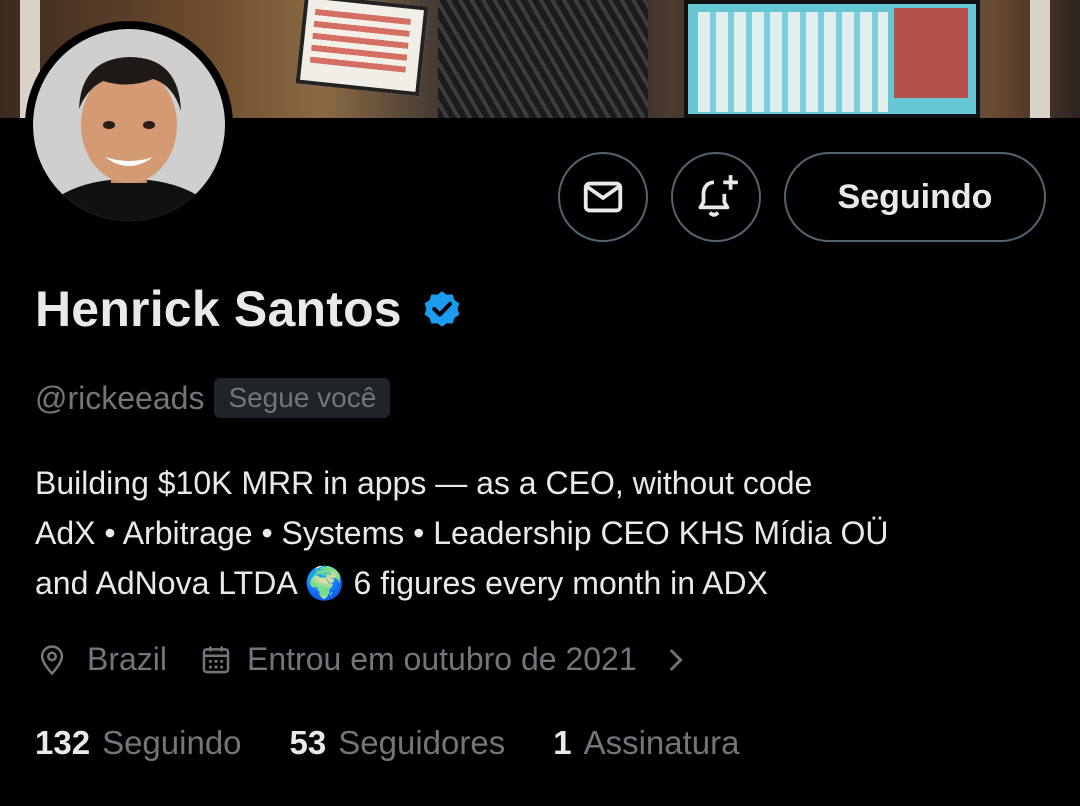  I want to click on followers-stat: 53 Seguidores, so click(398, 743).